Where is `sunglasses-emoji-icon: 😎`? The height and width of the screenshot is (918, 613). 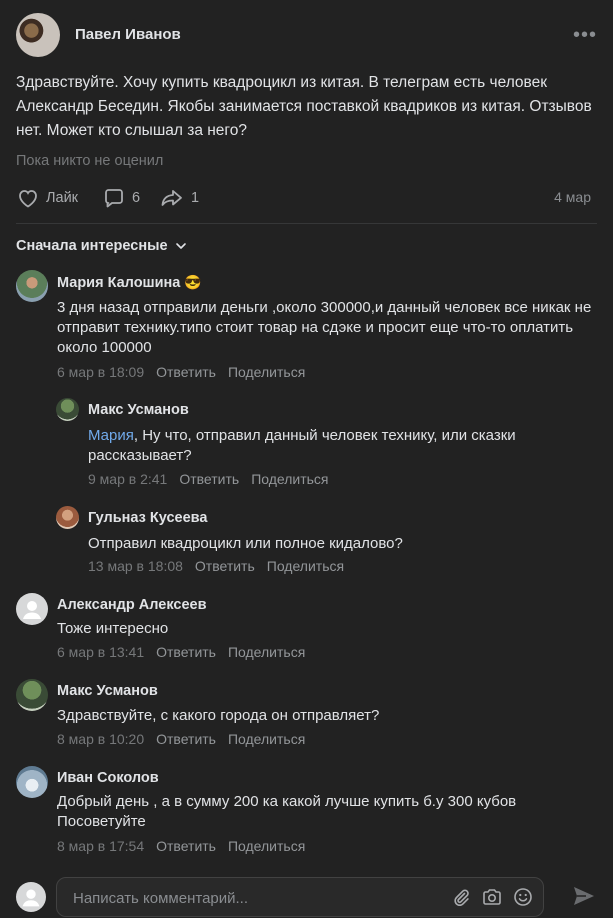
sunglasses-emoji-icon: 😎 is located at coordinates (193, 282).